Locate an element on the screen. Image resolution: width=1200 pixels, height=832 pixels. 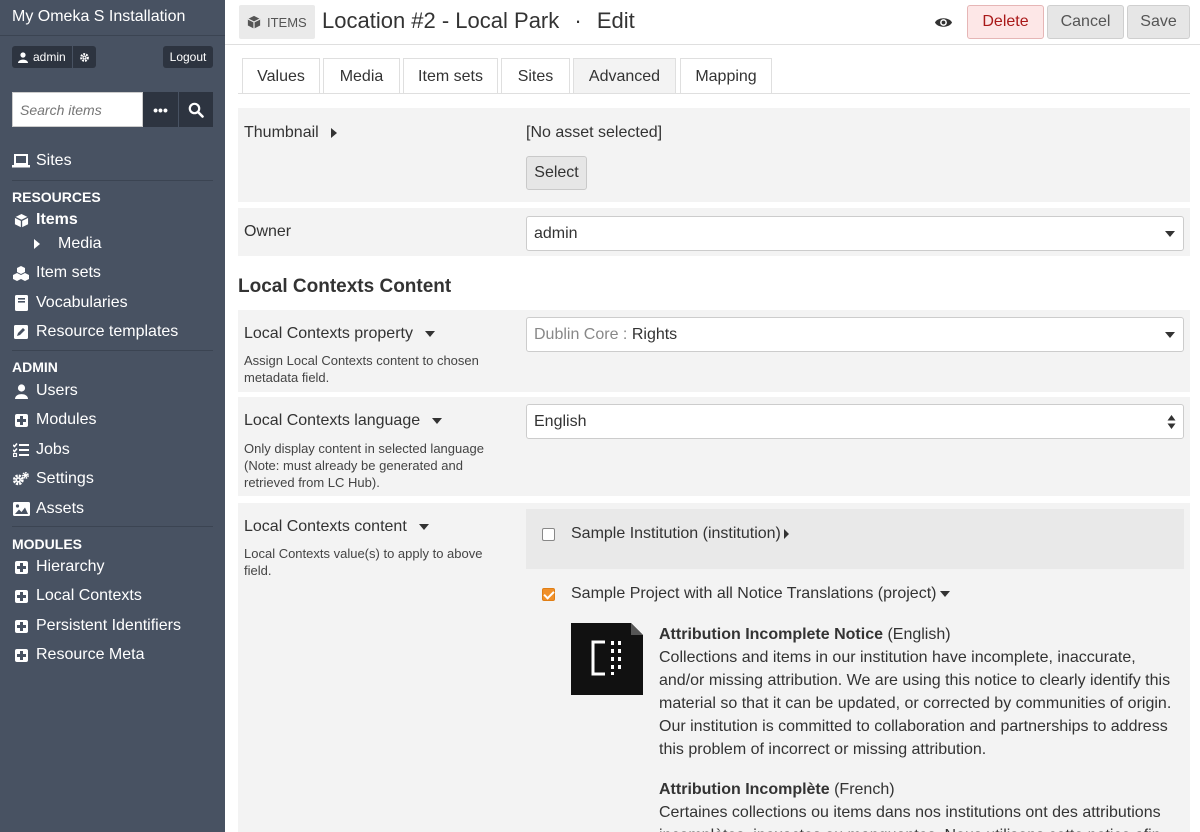
tab-item-sets: Item sets is located at coordinates (450, 76).